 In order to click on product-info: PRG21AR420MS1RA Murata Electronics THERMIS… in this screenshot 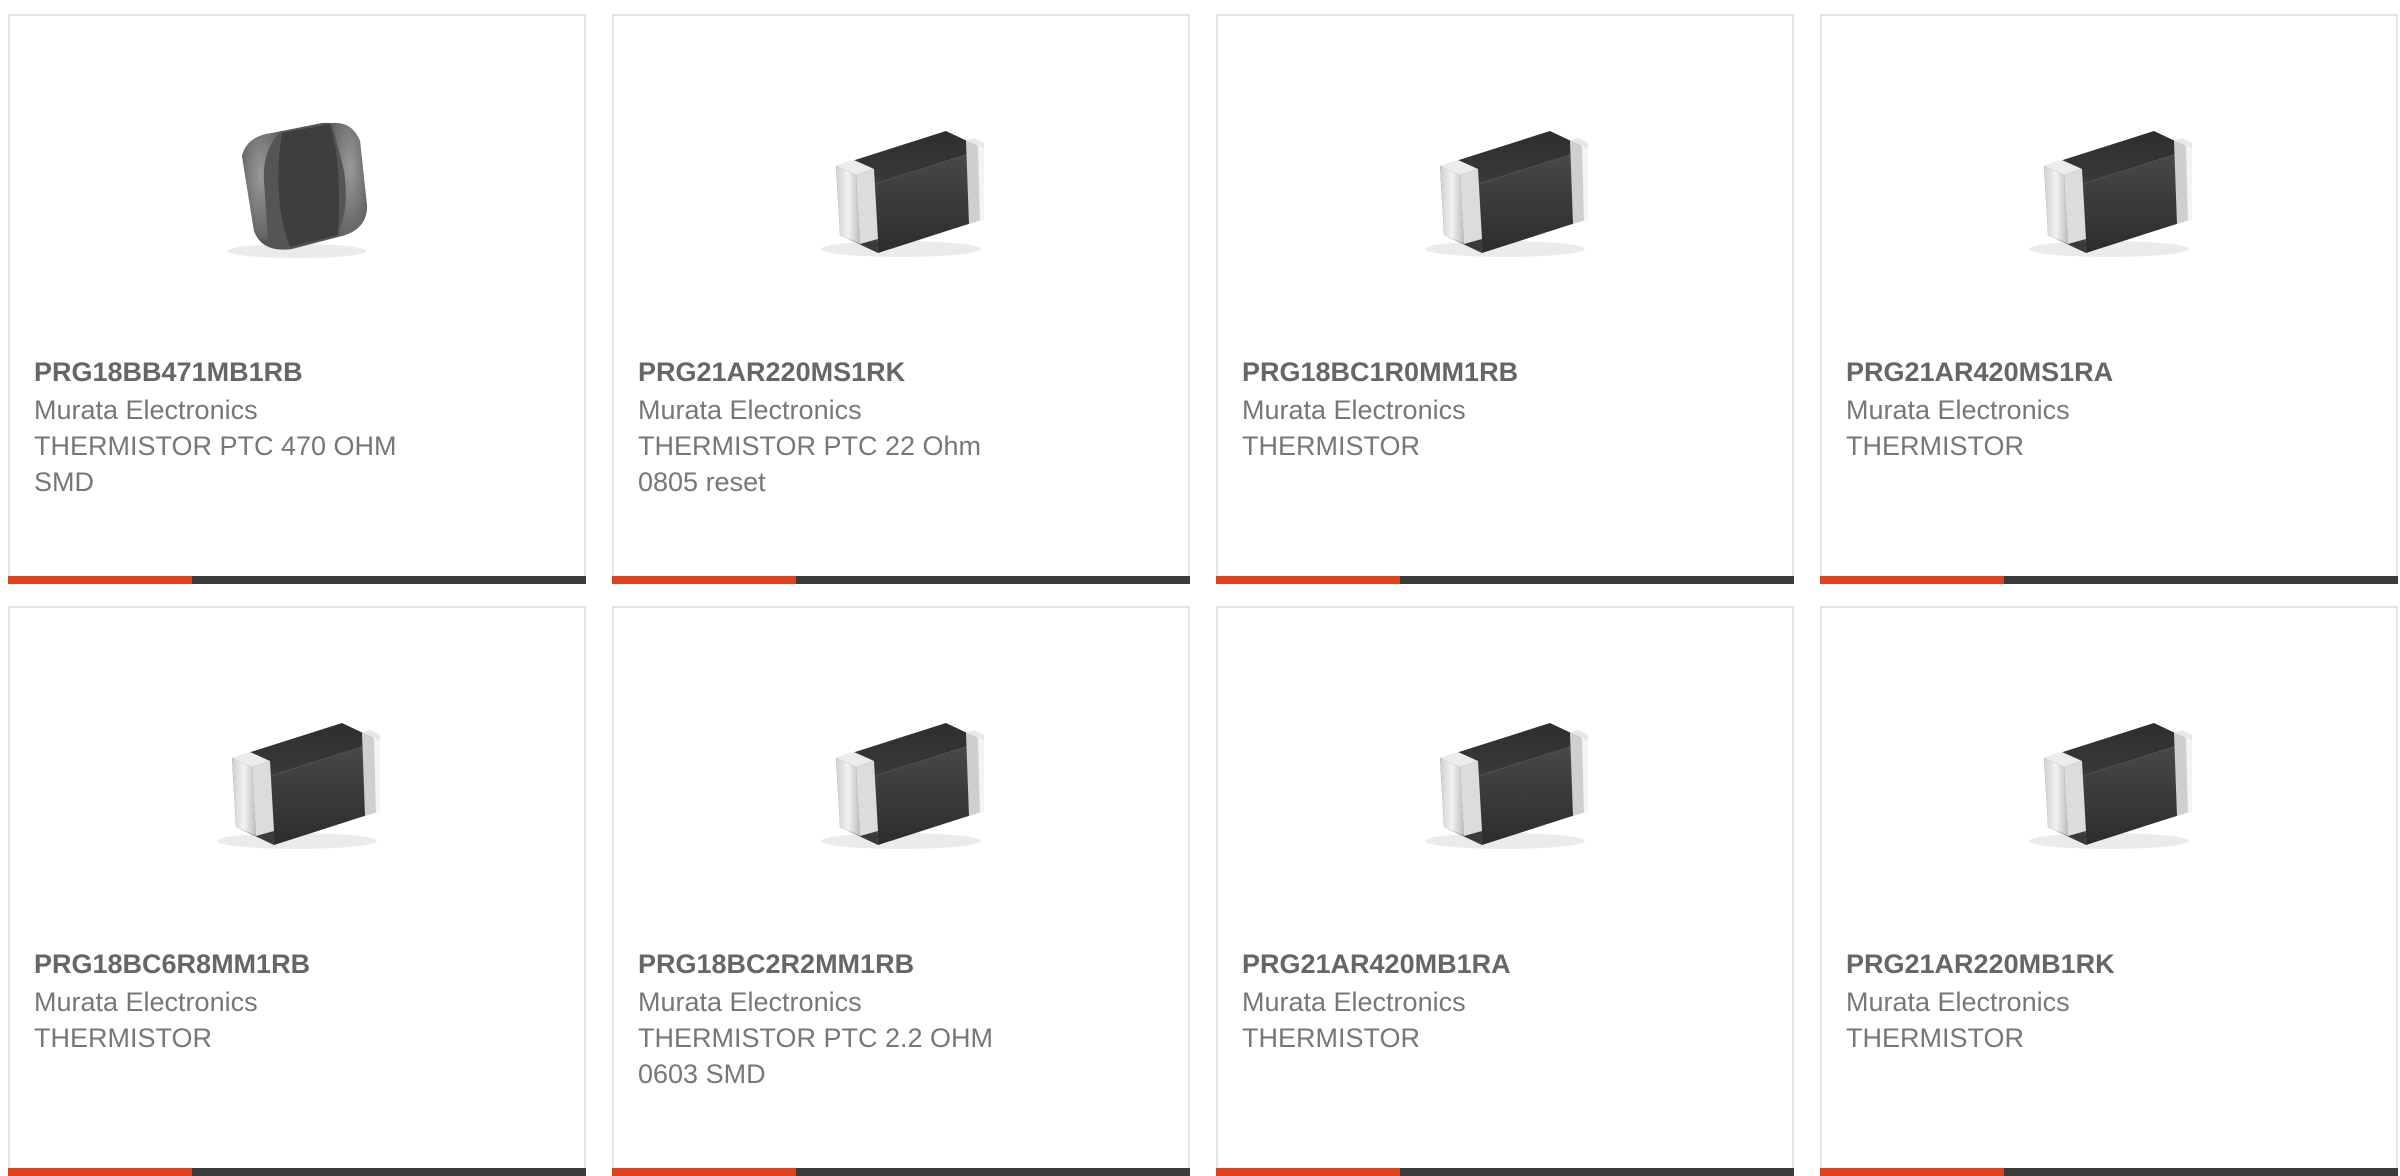, I will do `click(2109, 409)`.